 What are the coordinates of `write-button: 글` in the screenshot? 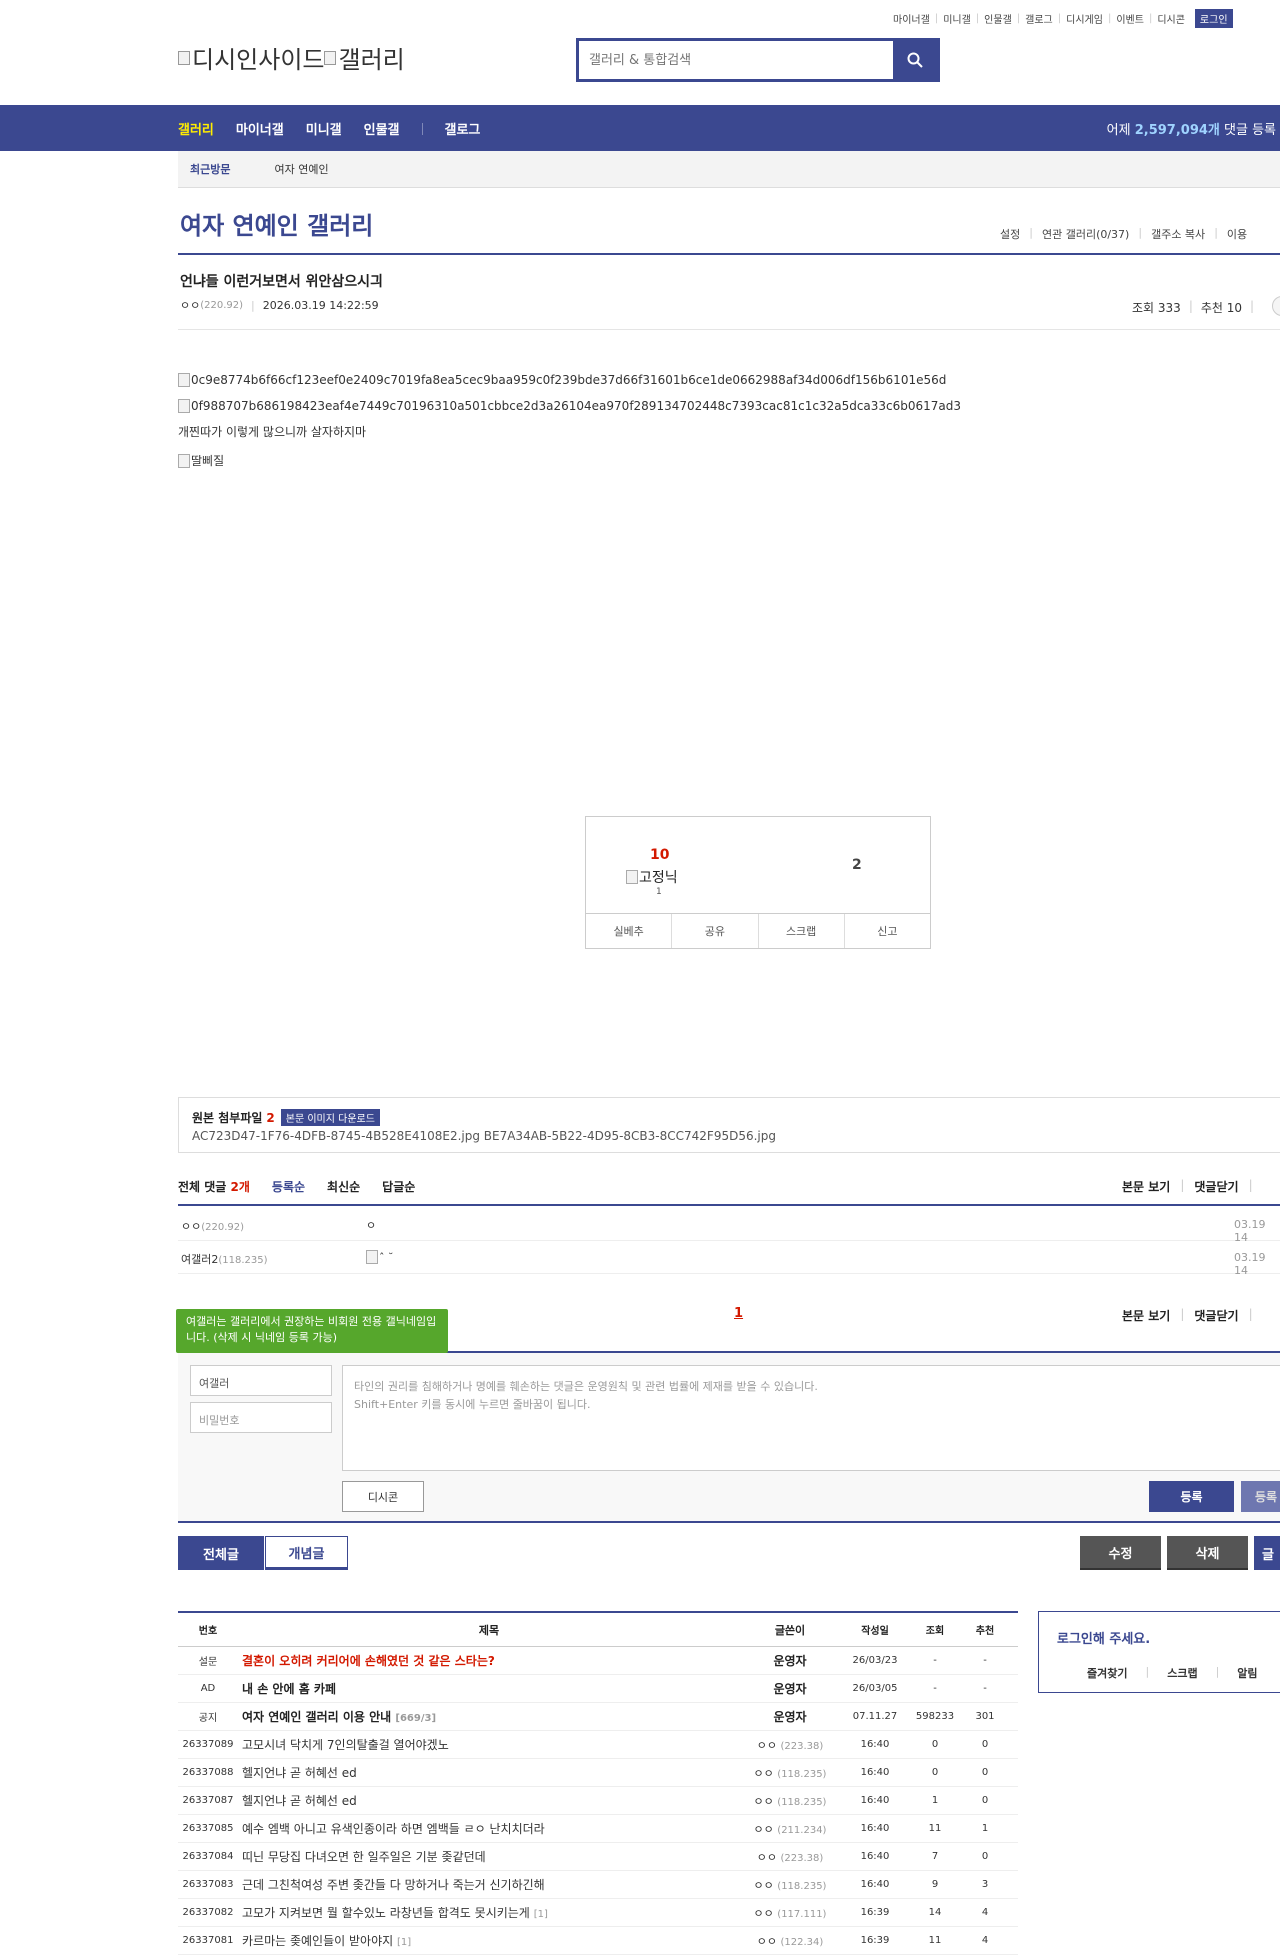 It's located at (1267, 1553).